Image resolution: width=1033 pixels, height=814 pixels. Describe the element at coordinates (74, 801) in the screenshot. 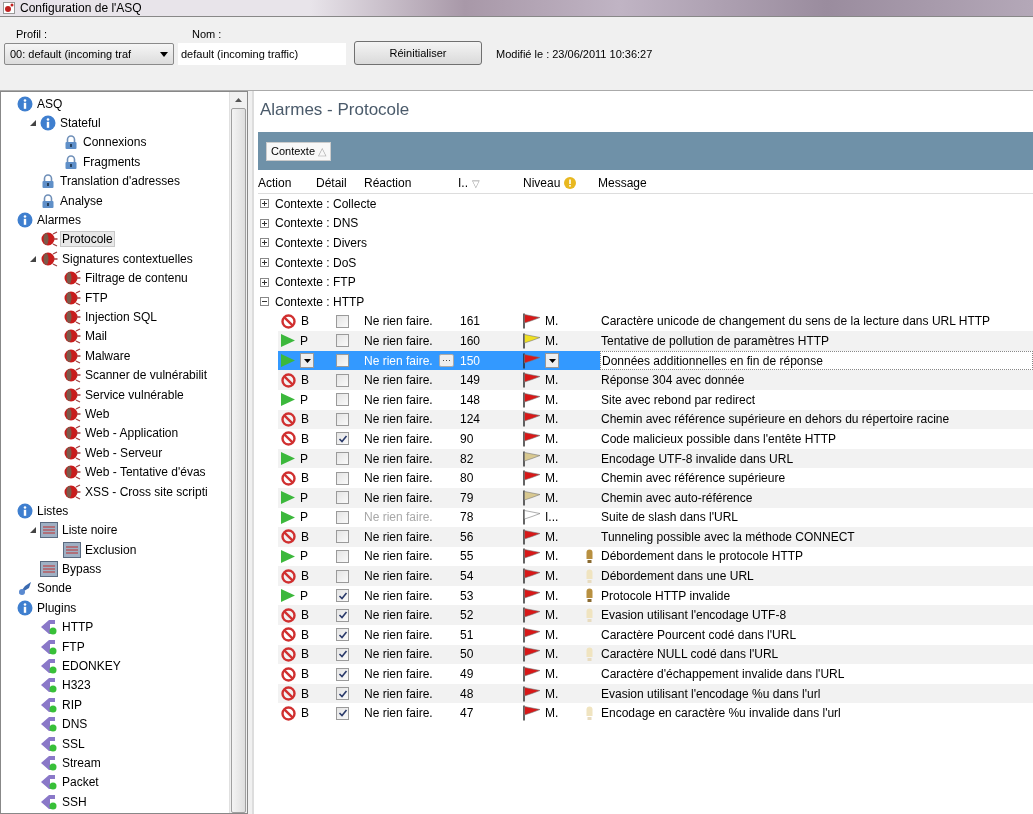

I see `tree-item: SSH` at that location.